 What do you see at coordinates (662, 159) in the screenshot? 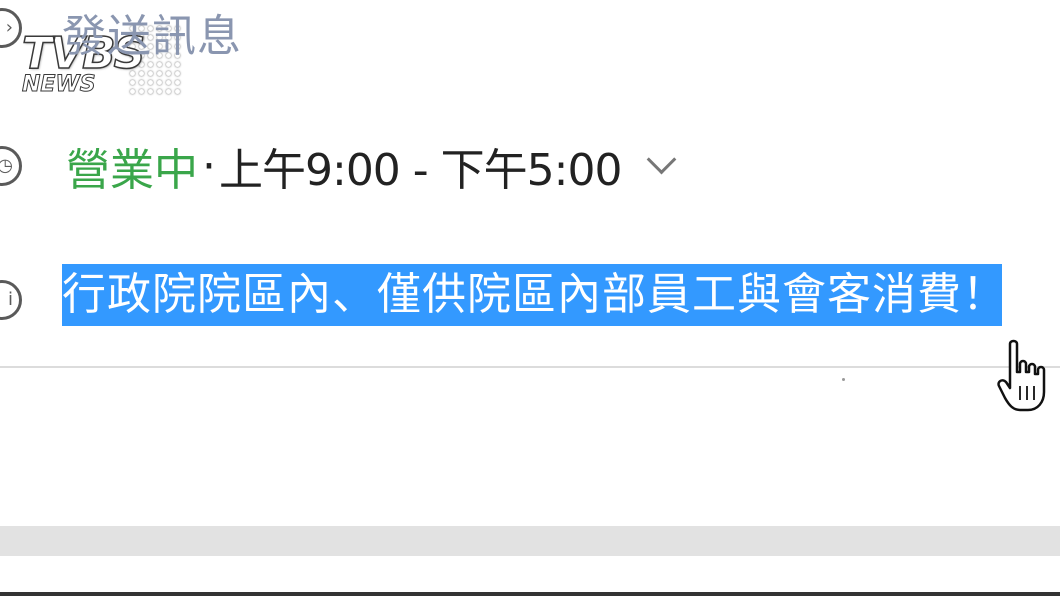
I see `chevron-down-icon` at bounding box center [662, 159].